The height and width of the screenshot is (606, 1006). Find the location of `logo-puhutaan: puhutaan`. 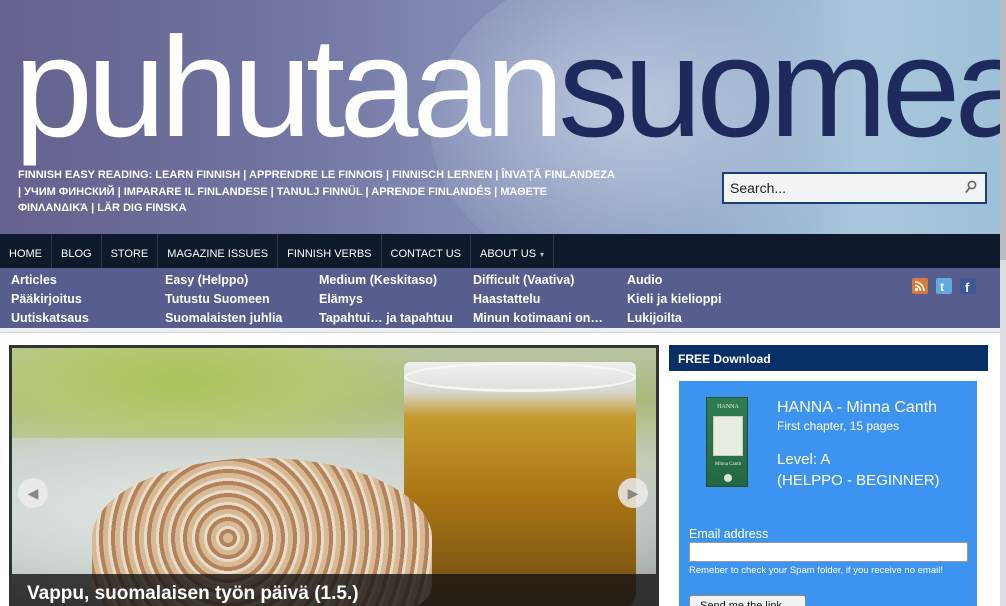

logo-puhutaan: puhutaan is located at coordinates (289, 87).